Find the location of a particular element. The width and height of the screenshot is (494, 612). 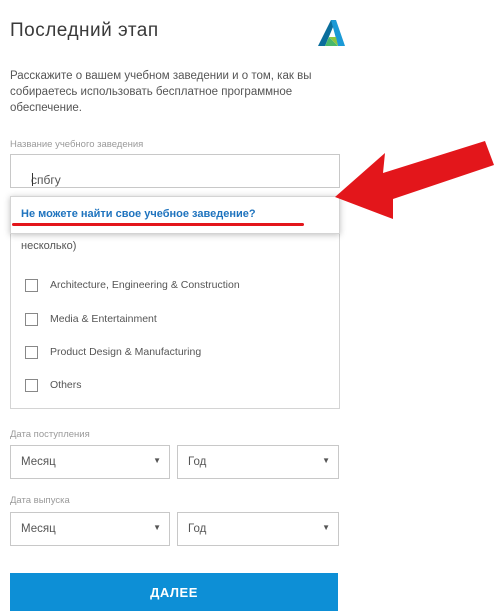

option-label: Product Design & Manufacturing is located at coordinates (126, 352).